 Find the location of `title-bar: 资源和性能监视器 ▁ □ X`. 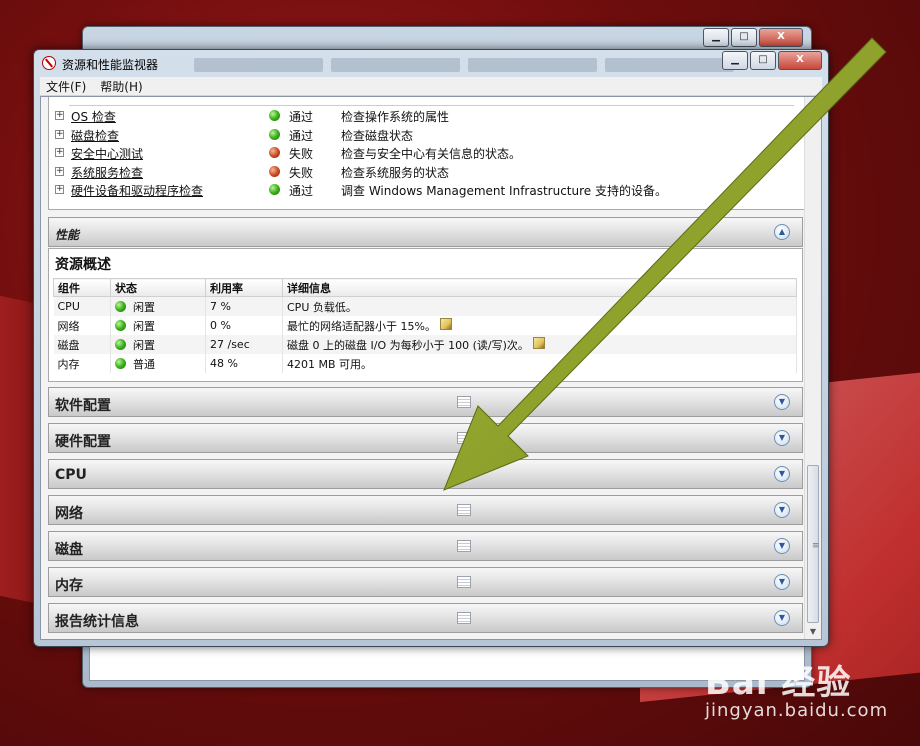

title-bar: 资源和性能监视器 ▁ □ X is located at coordinates (431, 63).